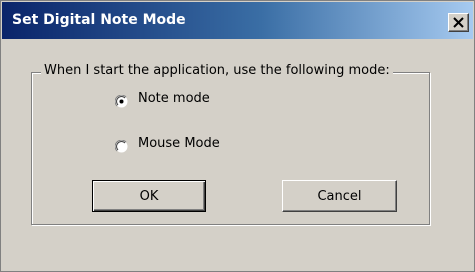 This screenshot has width=475, height=272. Describe the element at coordinates (121, 145) in the screenshot. I see `radio-unselected-icon` at that location.